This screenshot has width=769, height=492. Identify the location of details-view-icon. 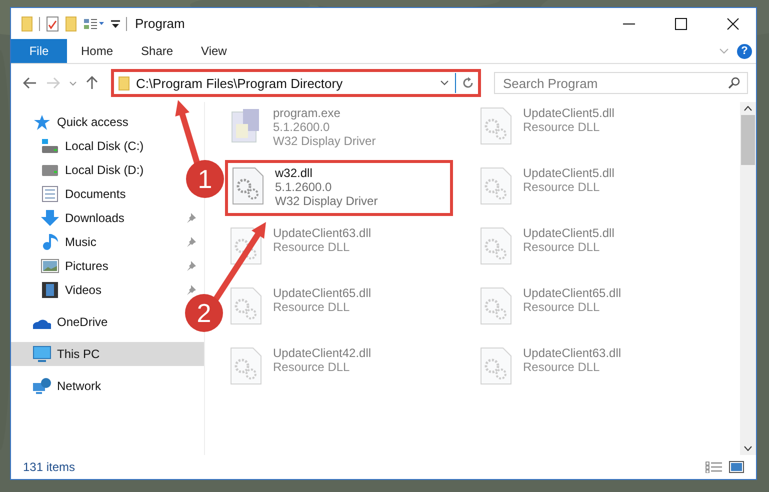
(714, 467).